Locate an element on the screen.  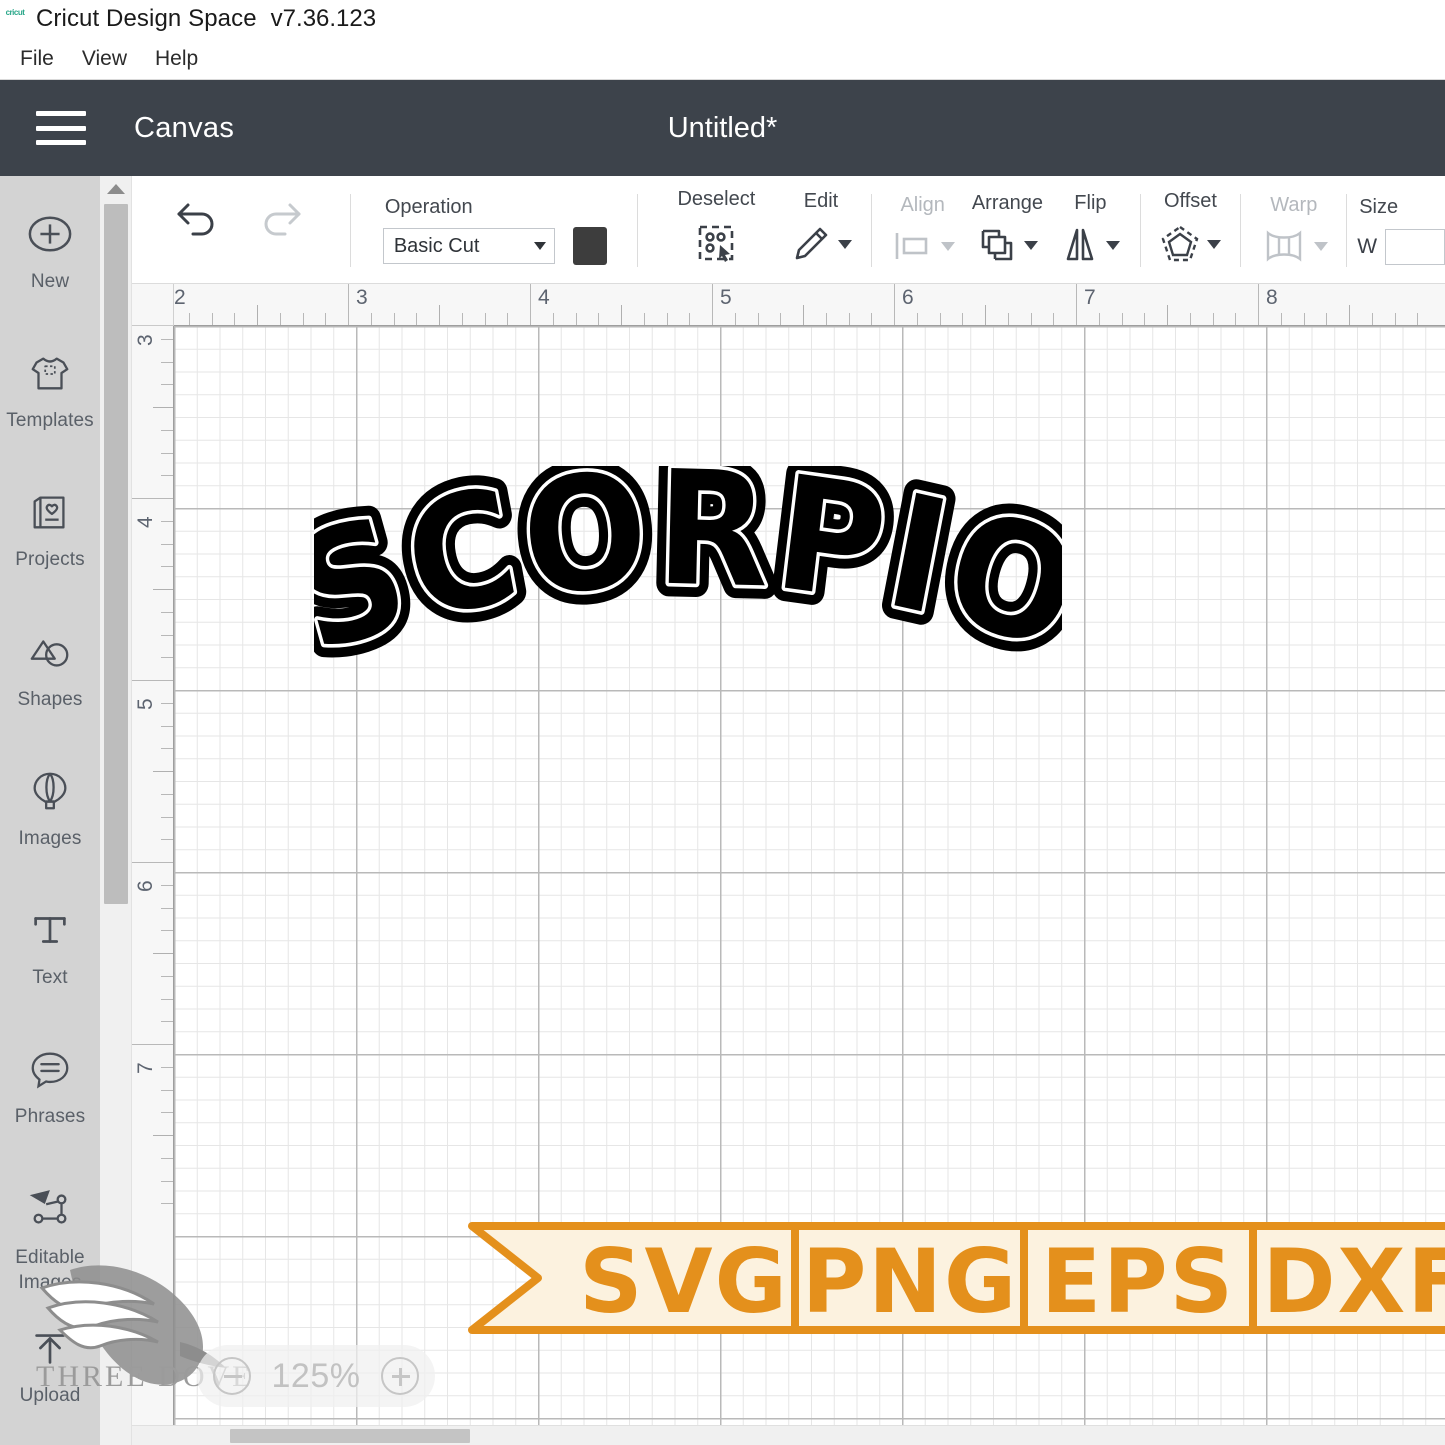
deselect-button: Deselect is located at coordinates (716, 229).